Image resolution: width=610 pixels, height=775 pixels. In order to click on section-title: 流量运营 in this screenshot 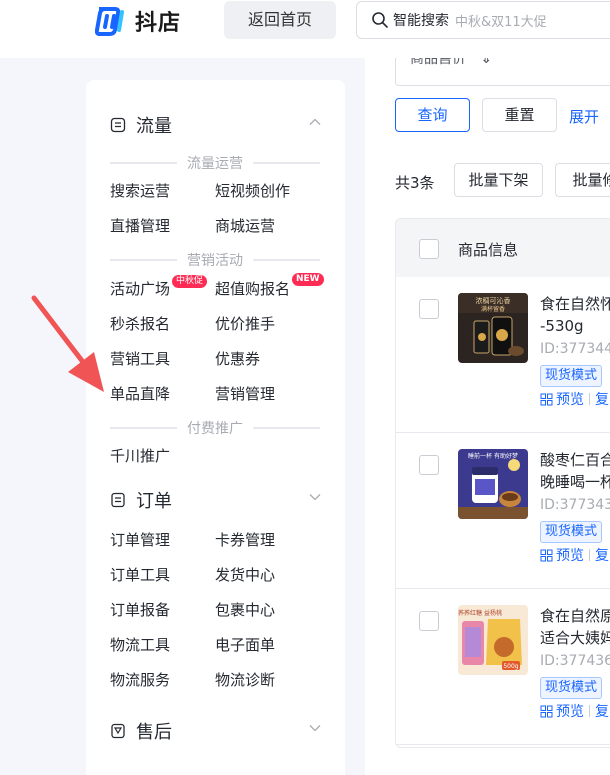, I will do `click(215, 164)`.